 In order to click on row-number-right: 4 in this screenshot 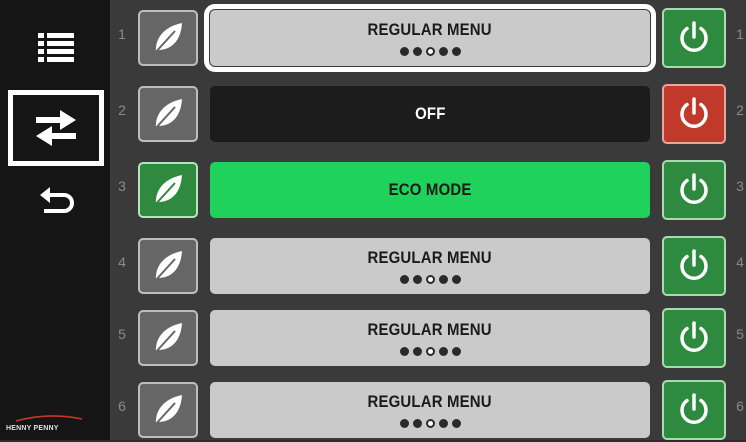, I will do `click(740, 262)`.